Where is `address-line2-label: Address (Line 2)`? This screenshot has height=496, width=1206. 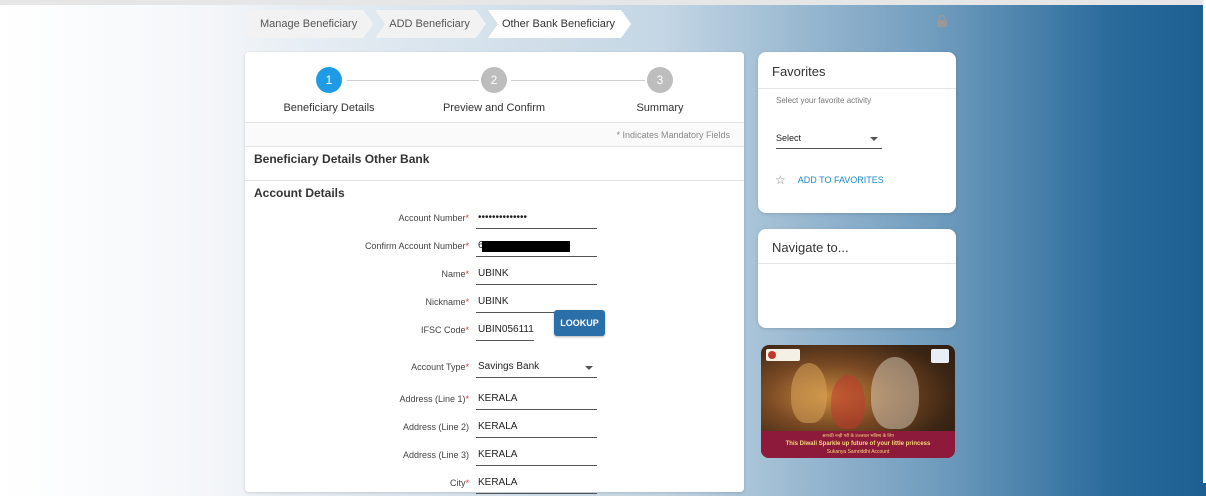
address-line2-label: Address (Line 2) is located at coordinates (435, 427).